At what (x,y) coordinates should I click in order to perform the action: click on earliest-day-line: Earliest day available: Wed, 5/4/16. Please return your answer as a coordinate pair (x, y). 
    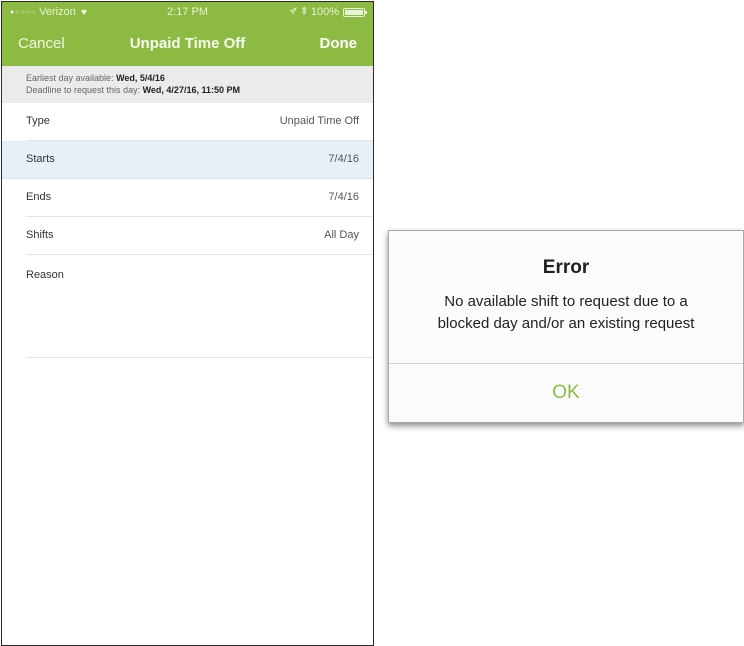
    Looking at the image, I should click on (187, 78).